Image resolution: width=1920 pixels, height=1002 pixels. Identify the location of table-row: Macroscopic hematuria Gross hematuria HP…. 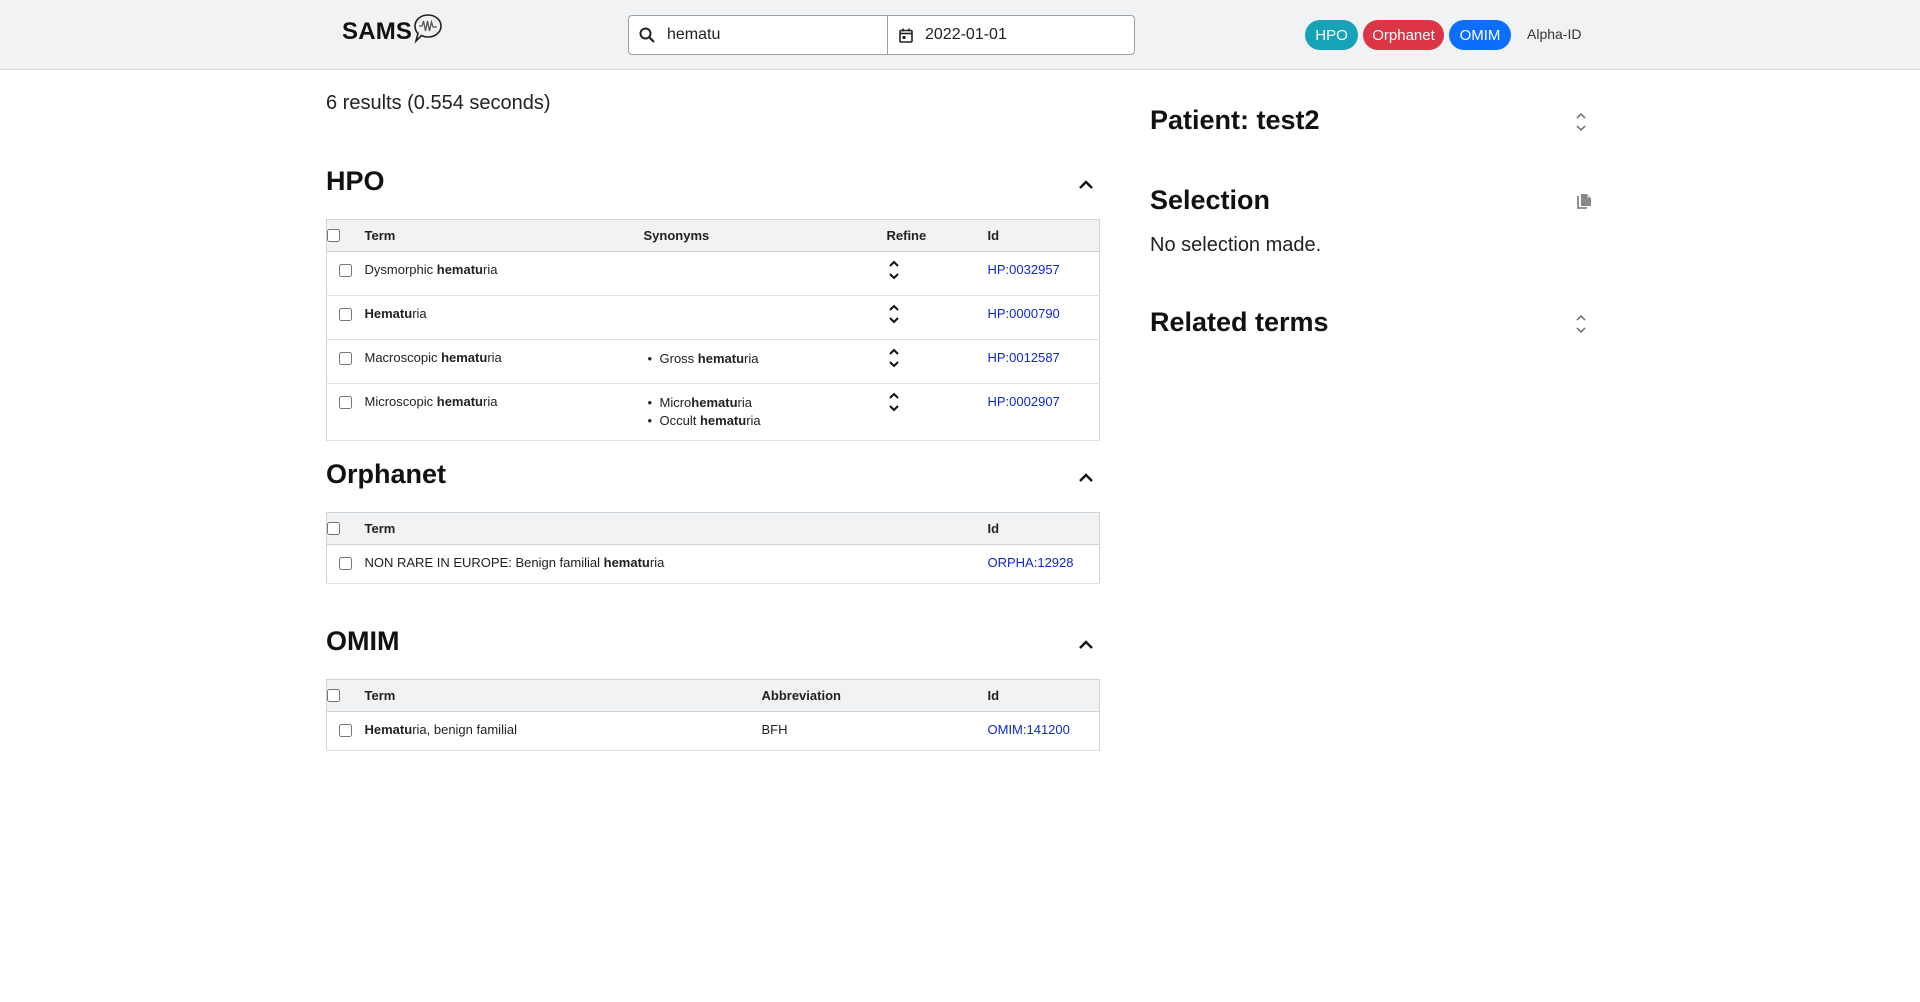
(713, 361).